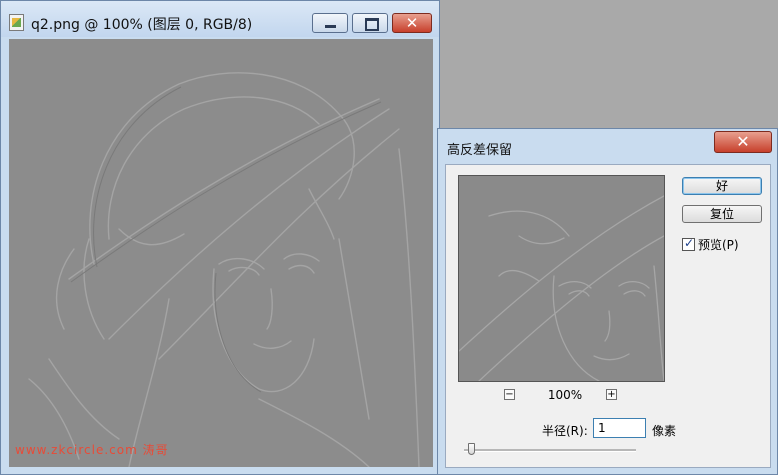 This screenshot has width=778, height=475. I want to click on maximize-button, so click(370, 23).